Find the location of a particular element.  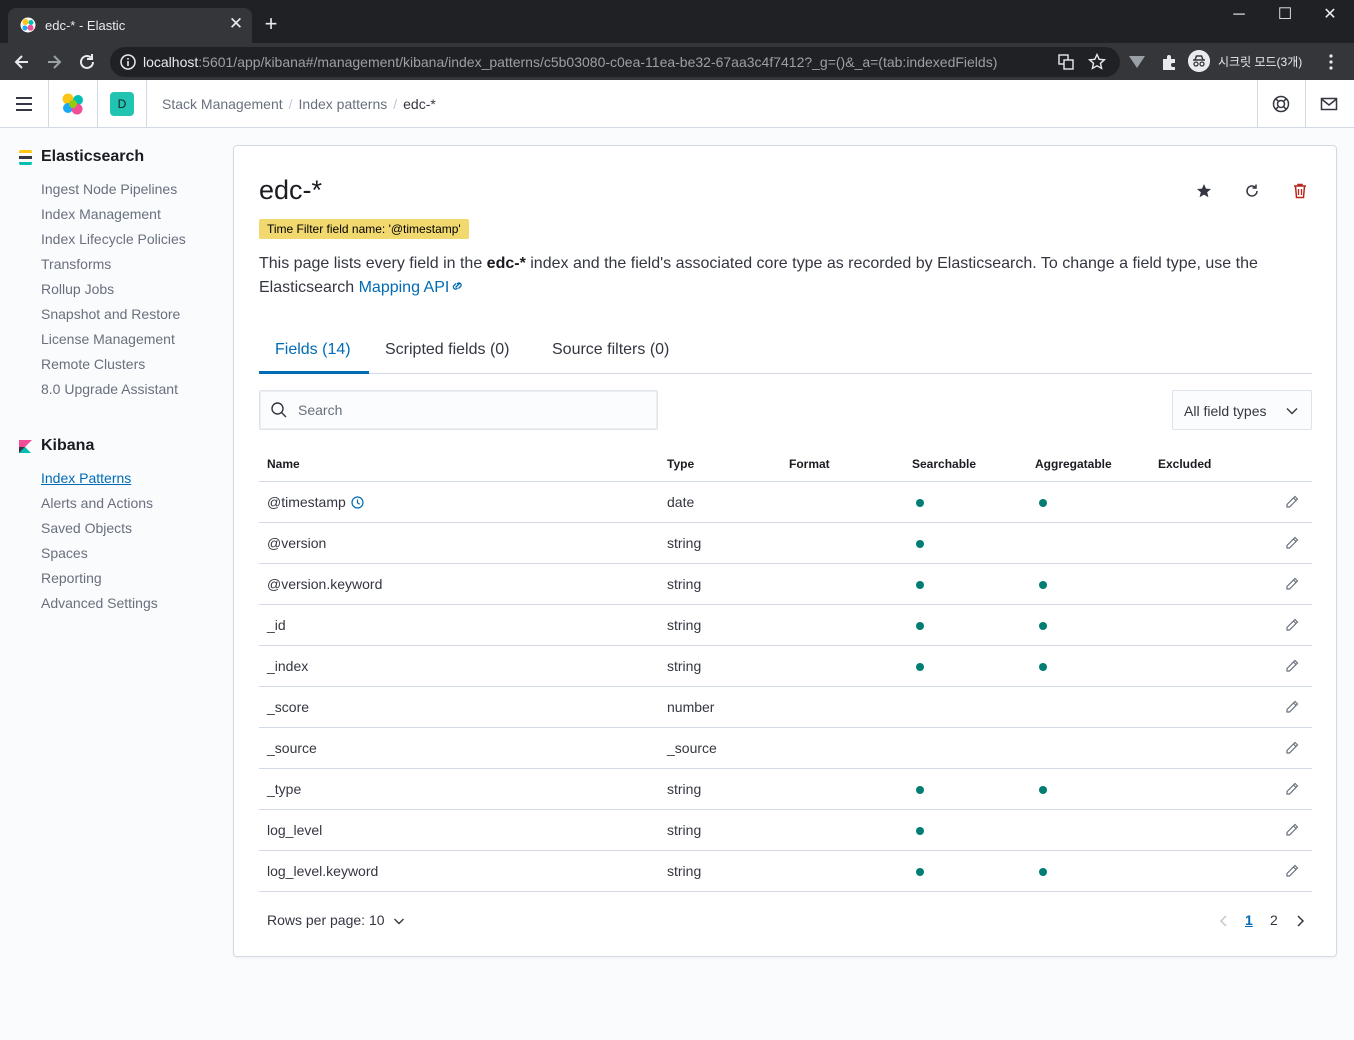

delete-trash-icon is located at coordinates (1300, 191).